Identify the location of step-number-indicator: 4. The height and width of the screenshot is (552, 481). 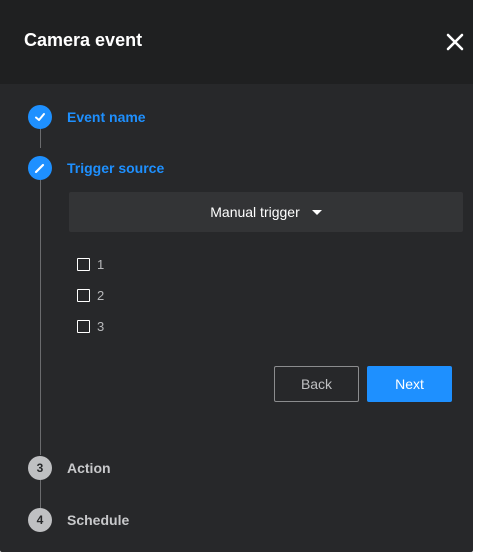
(40, 520).